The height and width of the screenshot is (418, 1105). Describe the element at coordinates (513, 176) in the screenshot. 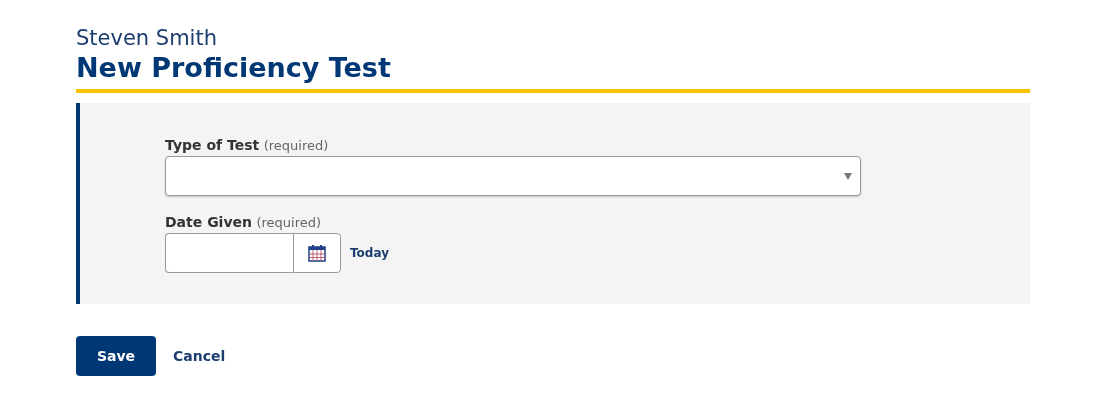

I see `type-select` at that location.